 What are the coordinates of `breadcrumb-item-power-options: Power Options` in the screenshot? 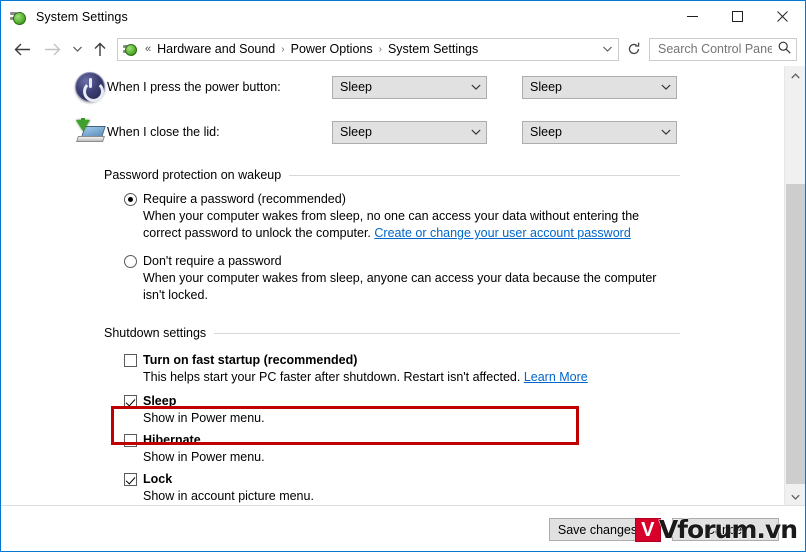 It's located at (332, 49).